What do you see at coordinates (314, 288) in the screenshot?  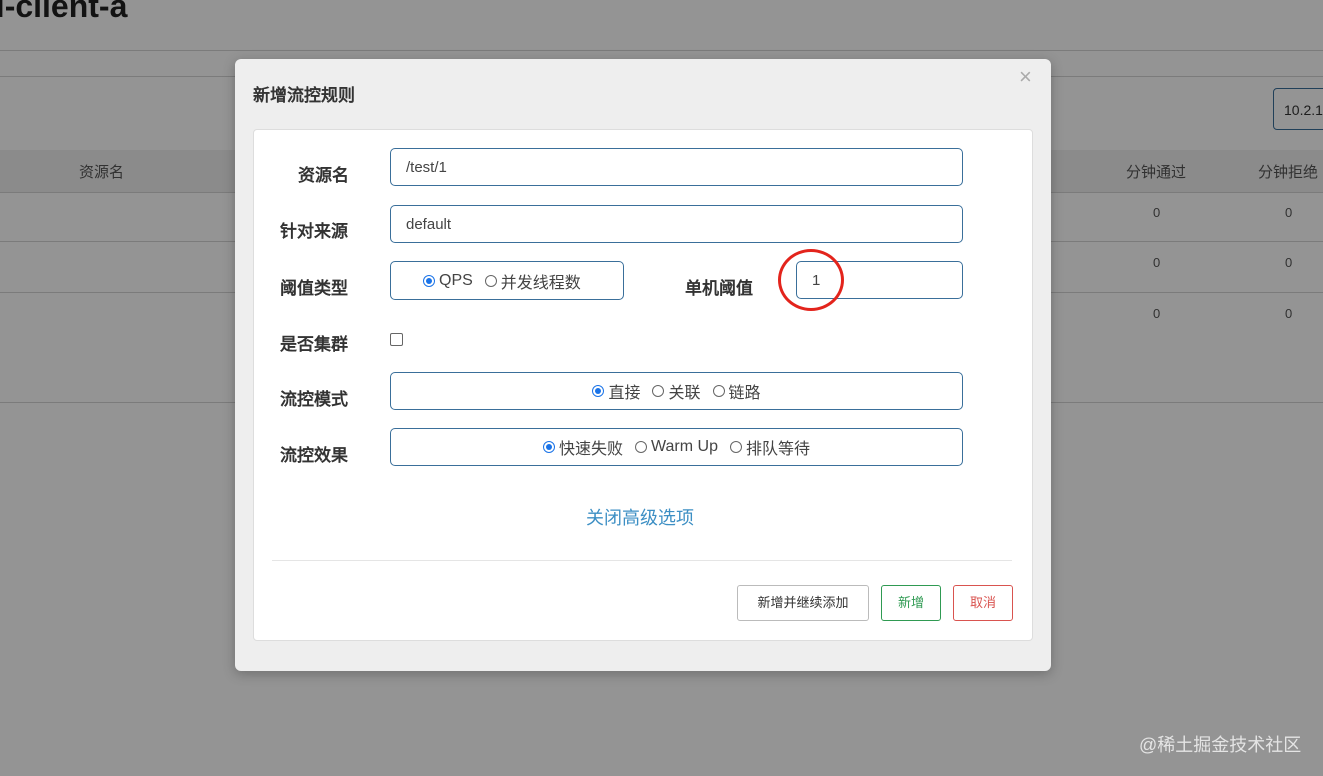 I see `threshold-type-label: 阈值类型` at bounding box center [314, 288].